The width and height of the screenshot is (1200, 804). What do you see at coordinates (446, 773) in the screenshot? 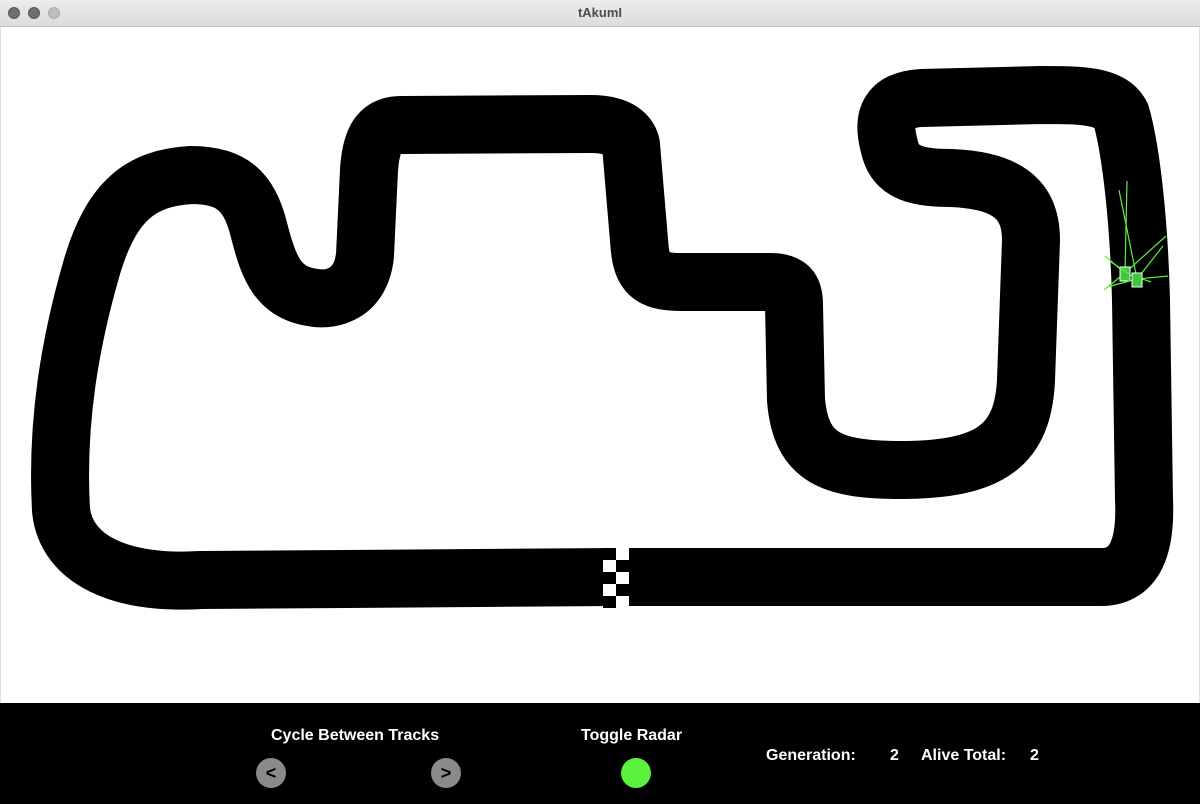
I see `next-track-button: >` at bounding box center [446, 773].